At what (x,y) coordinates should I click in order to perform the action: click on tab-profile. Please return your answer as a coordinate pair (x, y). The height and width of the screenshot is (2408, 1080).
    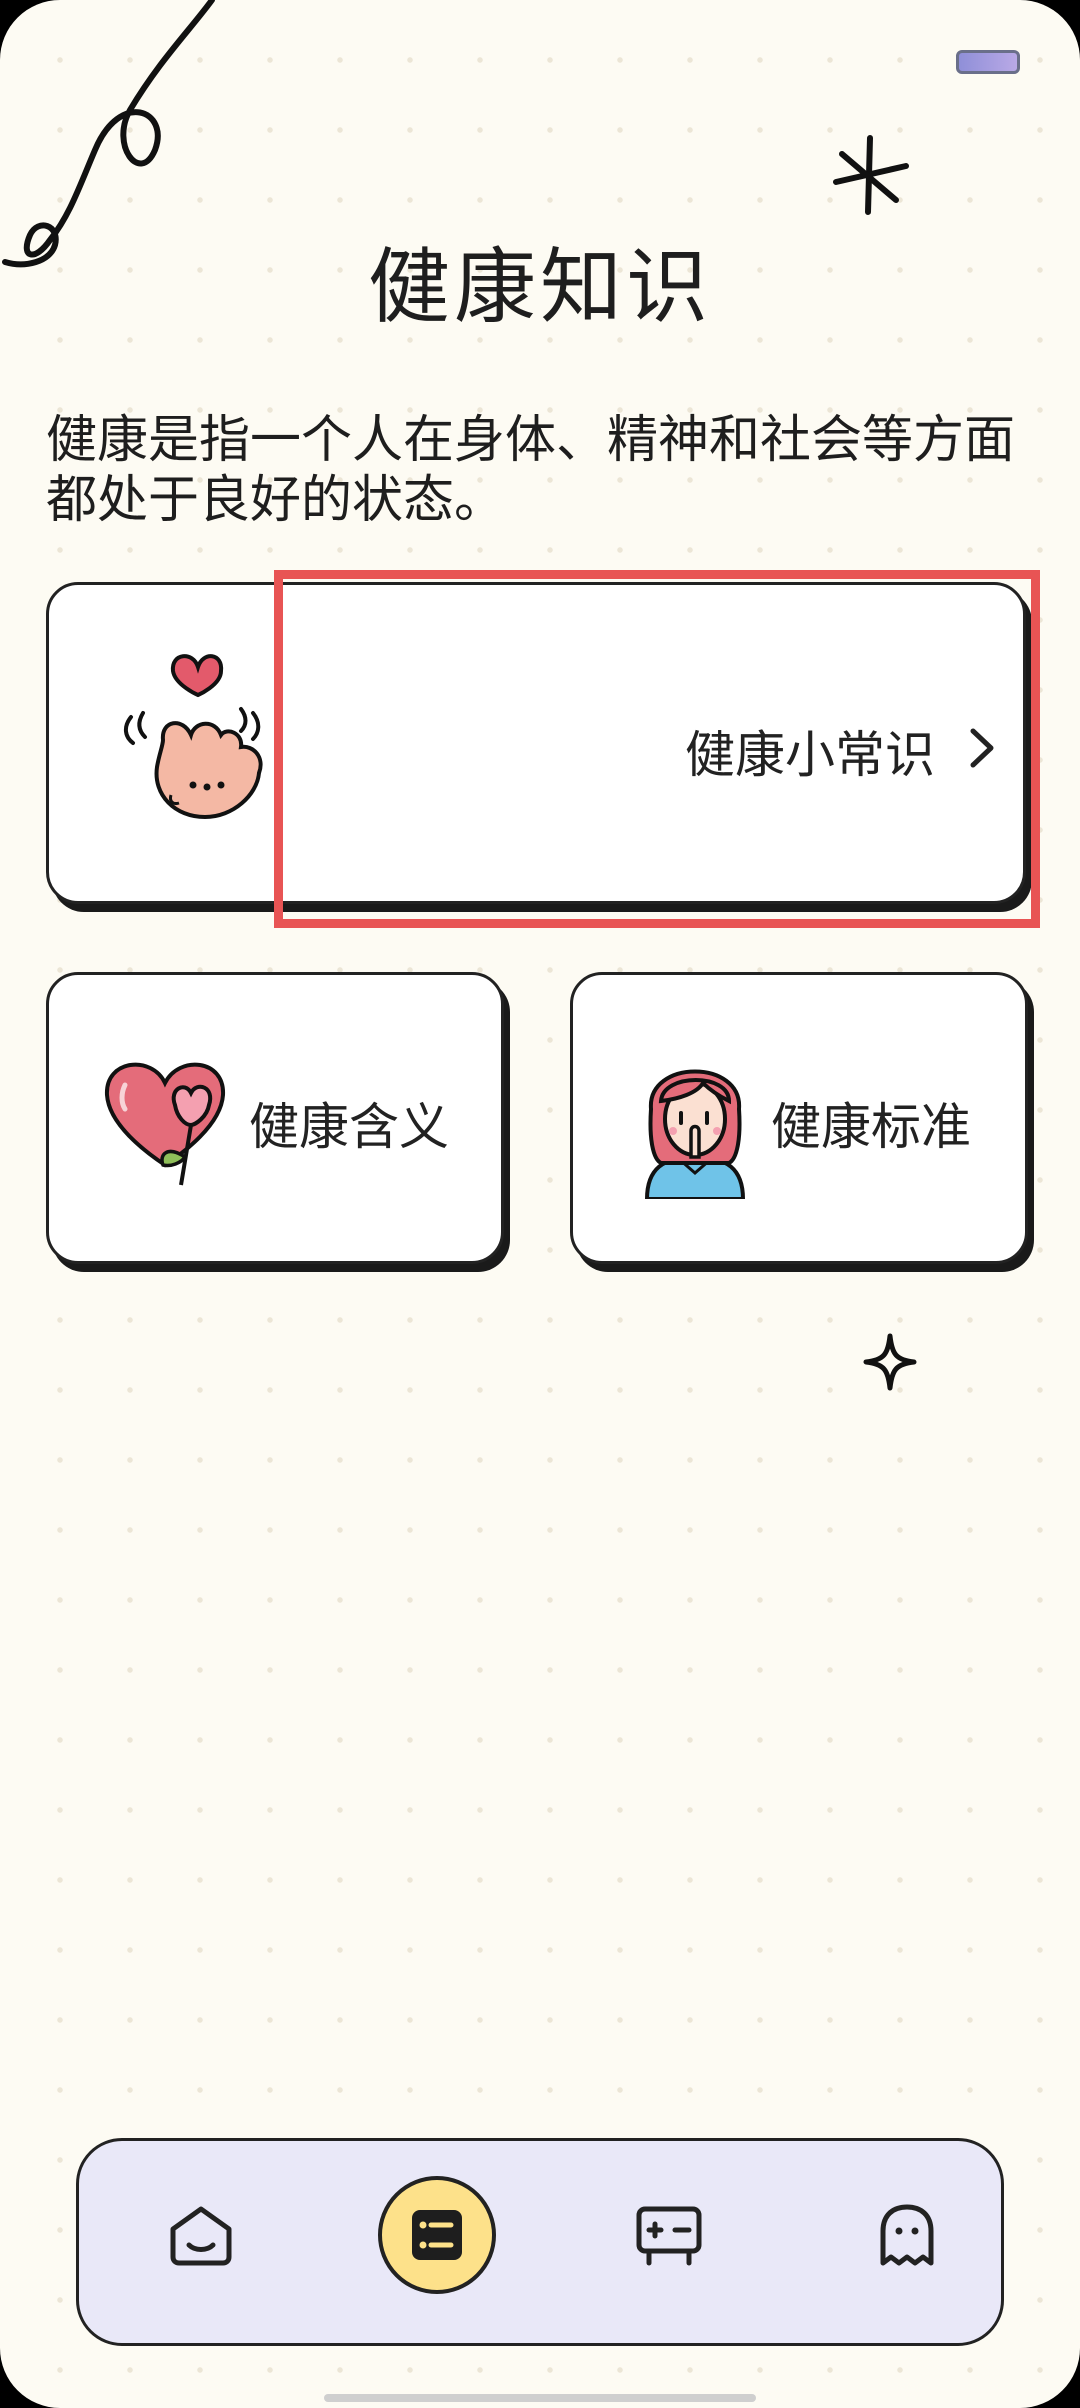
    Looking at the image, I should click on (907, 2235).